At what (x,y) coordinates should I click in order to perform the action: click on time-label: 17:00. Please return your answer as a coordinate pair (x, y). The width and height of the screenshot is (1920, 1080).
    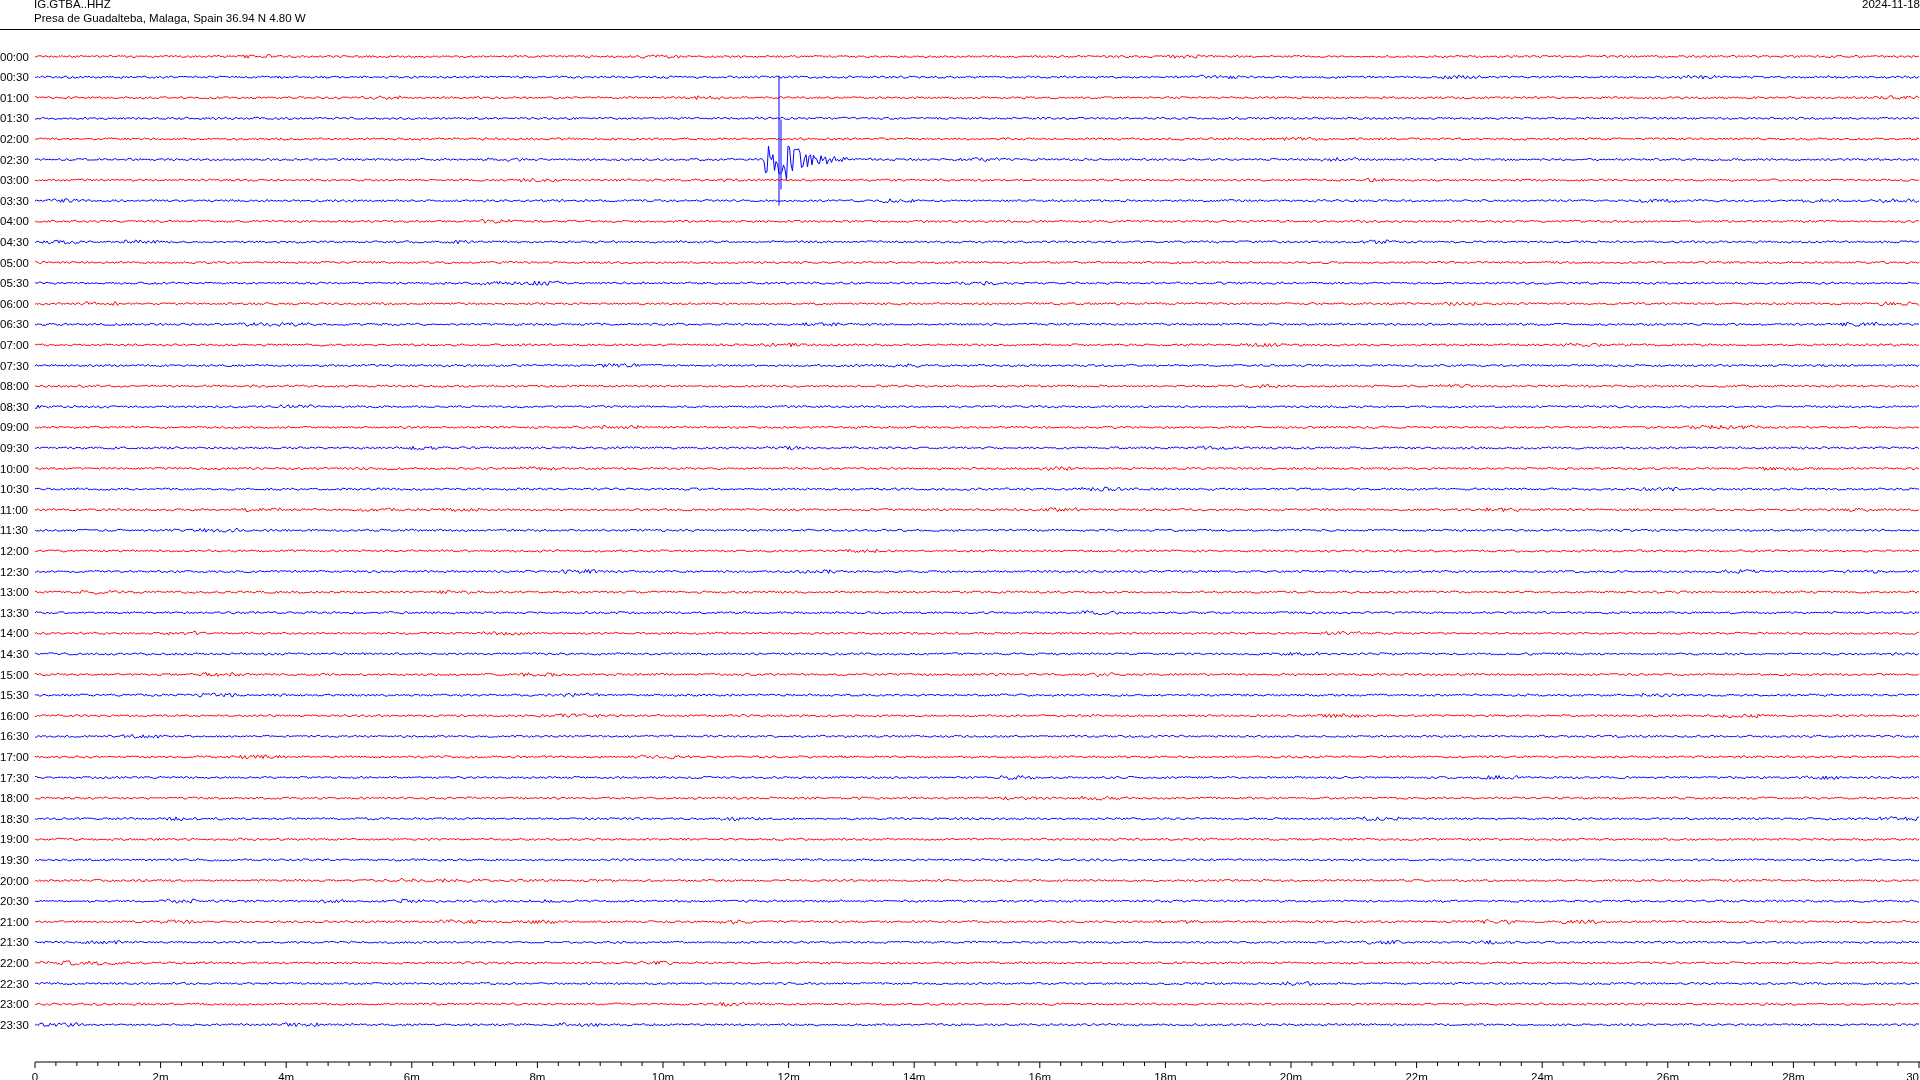
    Looking at the image, I should click on (14, 756).